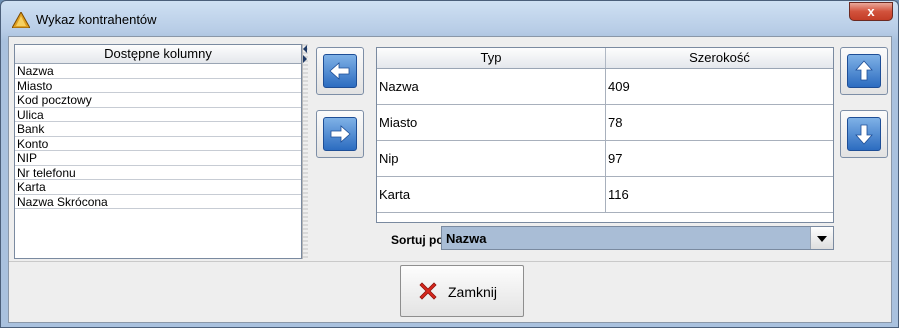  Describe the element at coordinates (158, 86) in the screenshot. I see `list-item: Miasto` at that location.